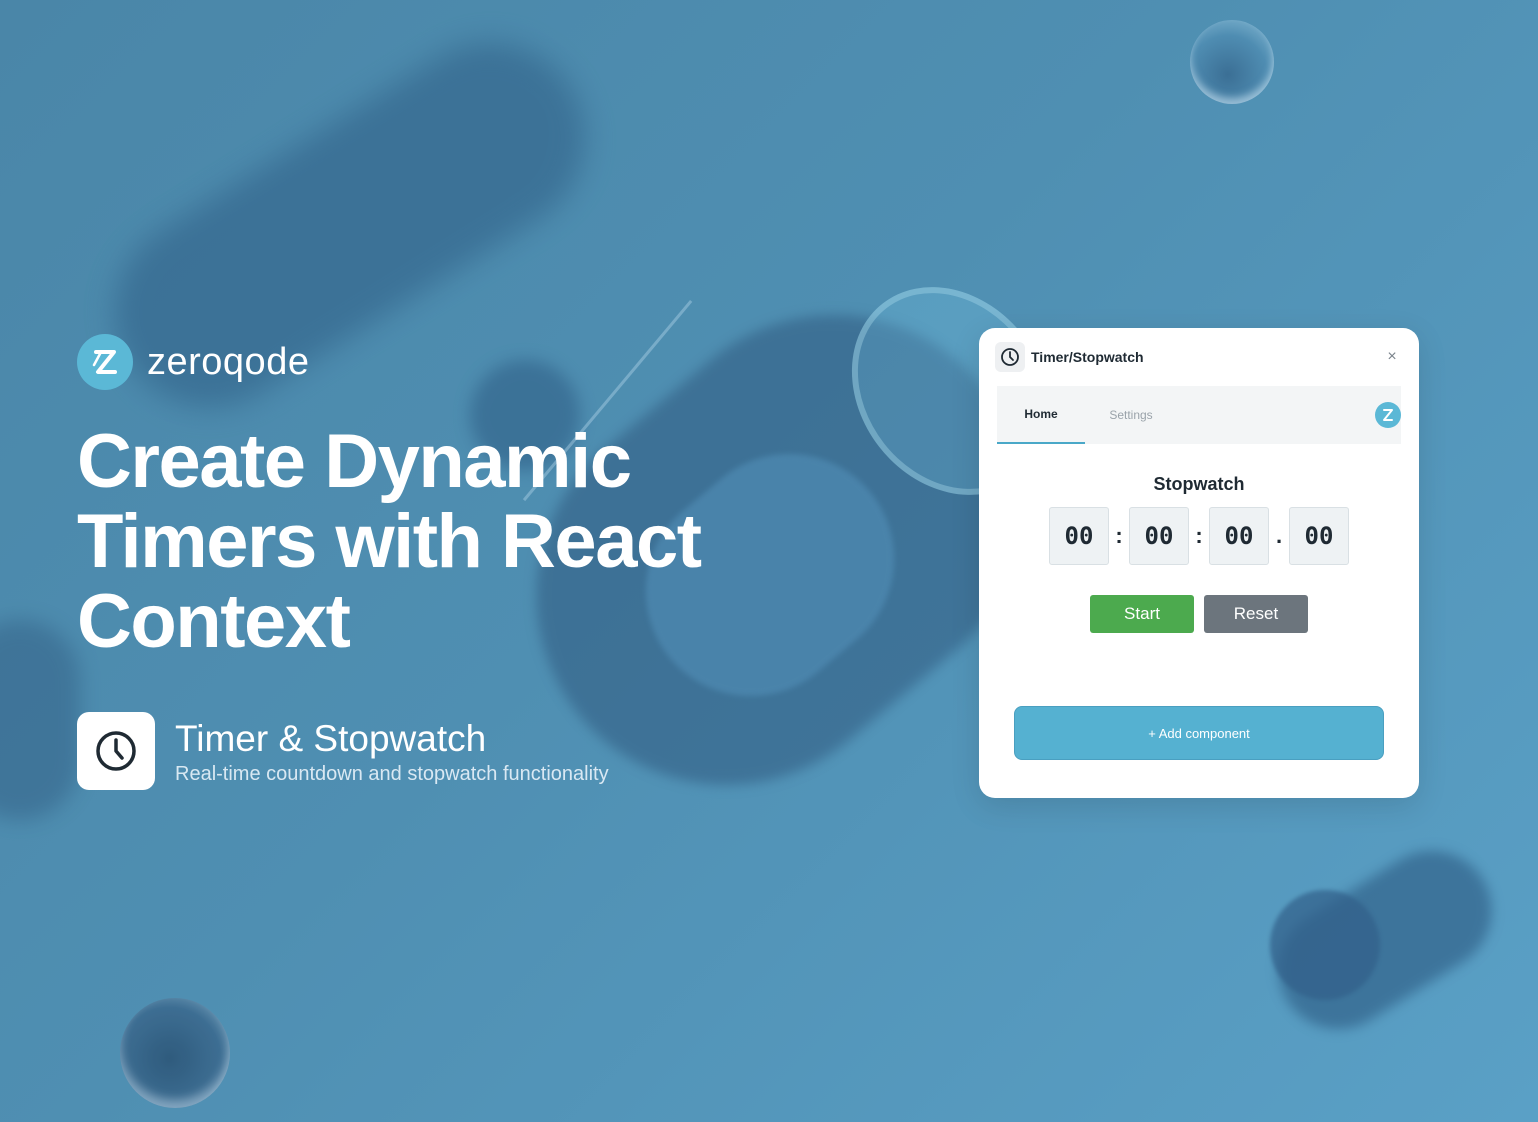 This screenshot has height=1122, width=1538. Describe the element at coordinates (389, 541) in the screenshot. I see `page-headline: Create Dynamic Timers with React Context` at that location.